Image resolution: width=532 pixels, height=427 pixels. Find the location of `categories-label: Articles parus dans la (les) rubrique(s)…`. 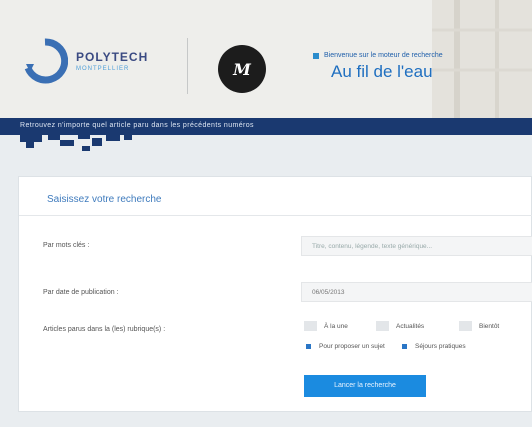

categories-label: Articles parus dans la (les) rubrique(s)… is located at coordinates (104, 329).